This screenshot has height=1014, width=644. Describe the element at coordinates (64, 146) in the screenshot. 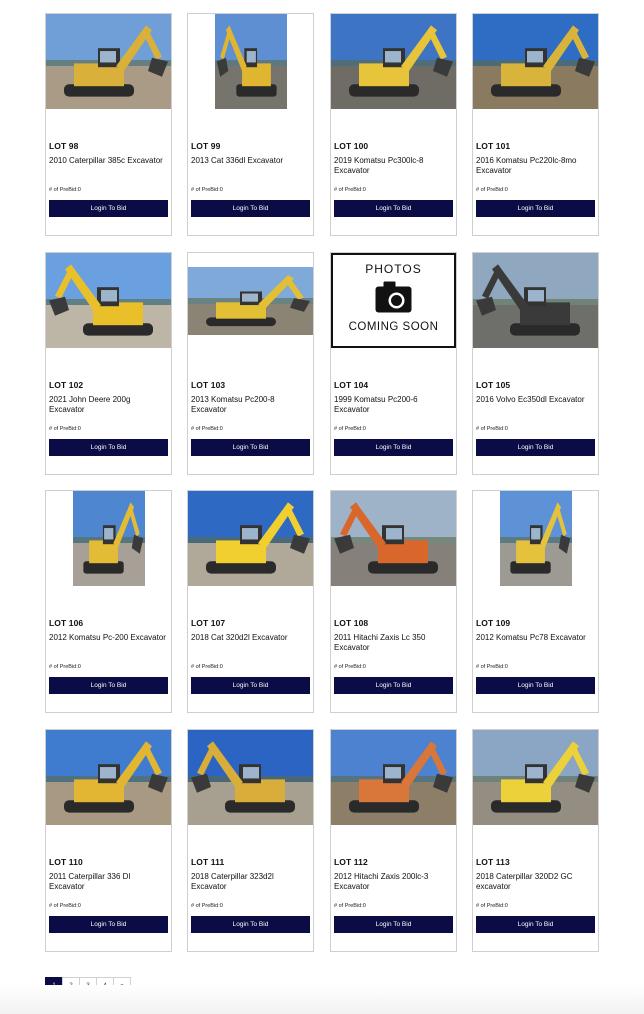

I see `lot-number: LOT 98` at that location.